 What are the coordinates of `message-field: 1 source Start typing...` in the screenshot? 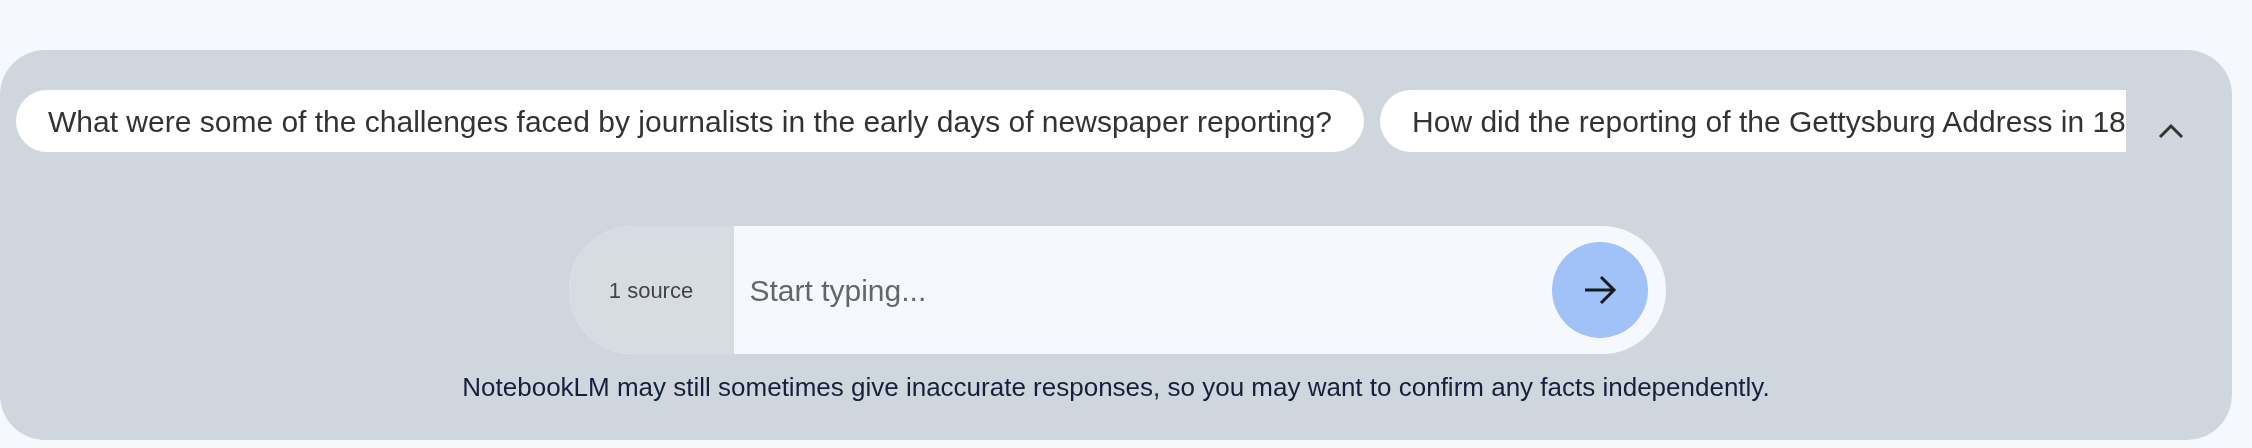 It's located at (1117, 290).